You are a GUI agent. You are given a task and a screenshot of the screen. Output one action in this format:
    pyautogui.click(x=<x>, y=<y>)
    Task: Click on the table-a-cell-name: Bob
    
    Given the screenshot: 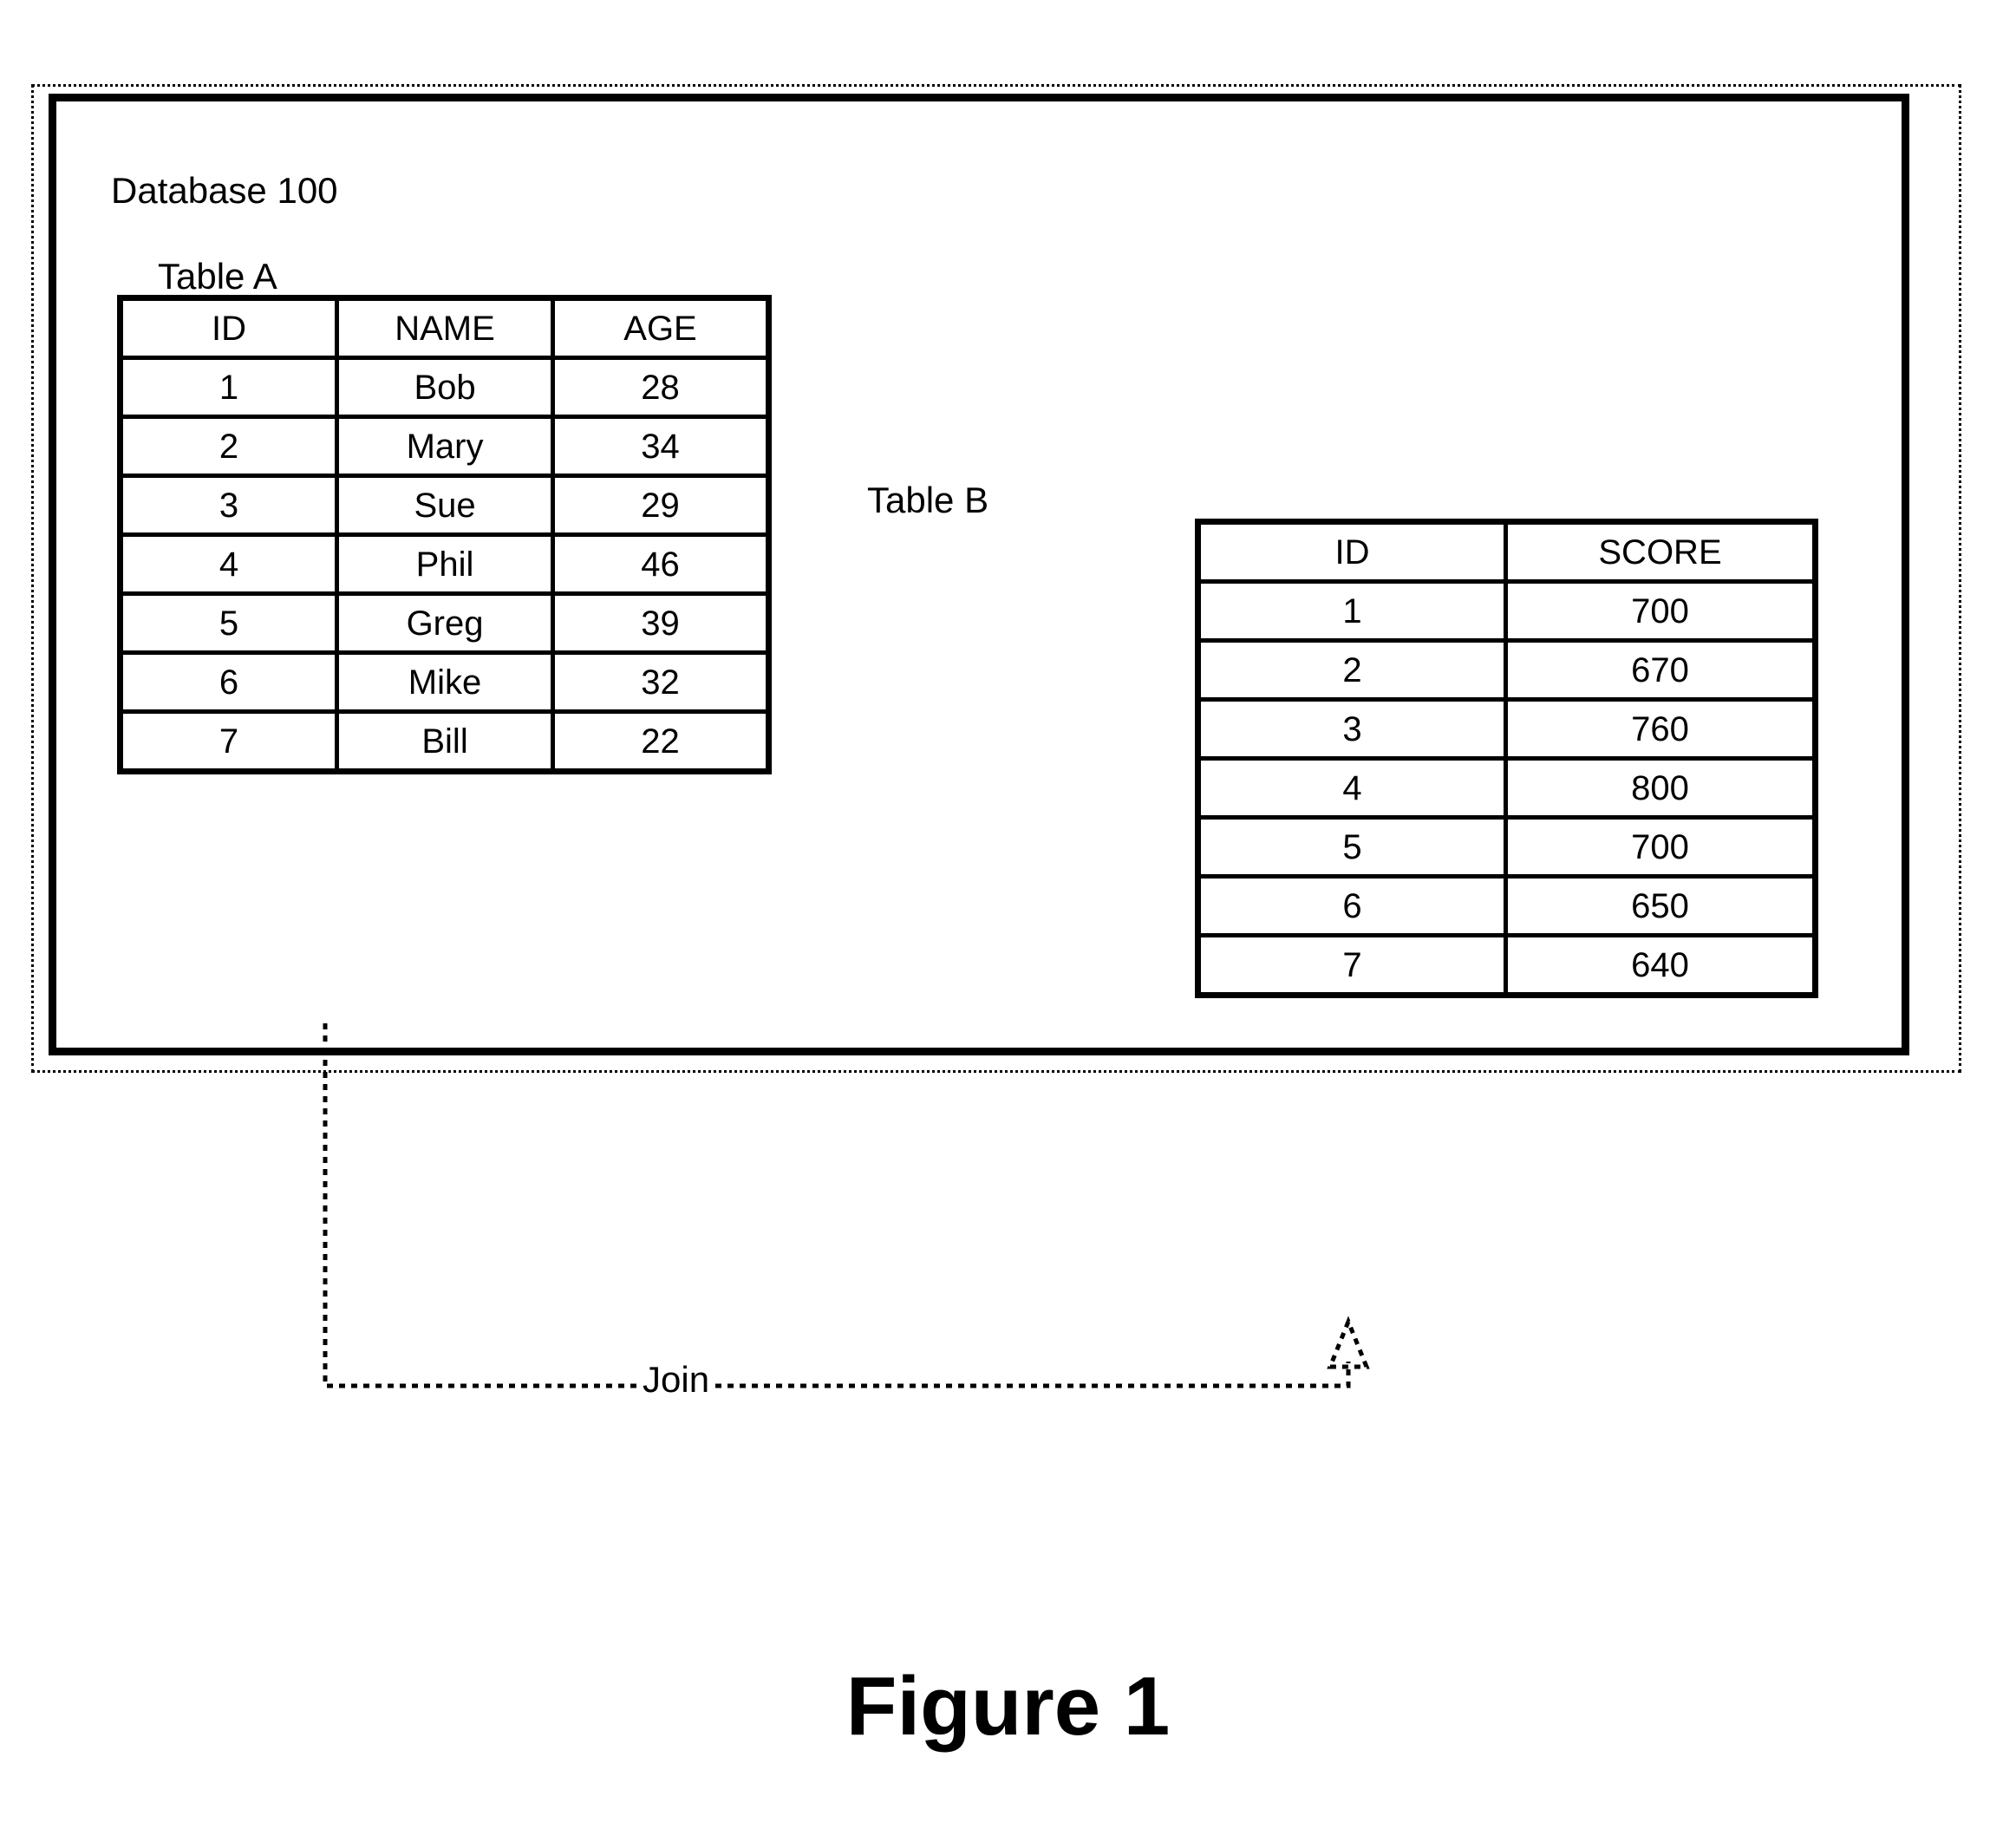 What is the action you would take?
    pyautogui.click(x=445, y=387)
    